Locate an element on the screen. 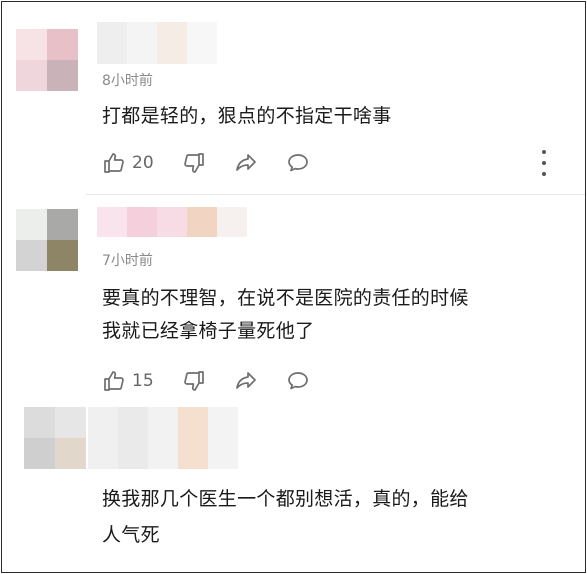 The width and height of the screenshot is (587, 574). comment-text-line-2: 我就已经拿椅子量死他了 is located at coordinates (208, 331).